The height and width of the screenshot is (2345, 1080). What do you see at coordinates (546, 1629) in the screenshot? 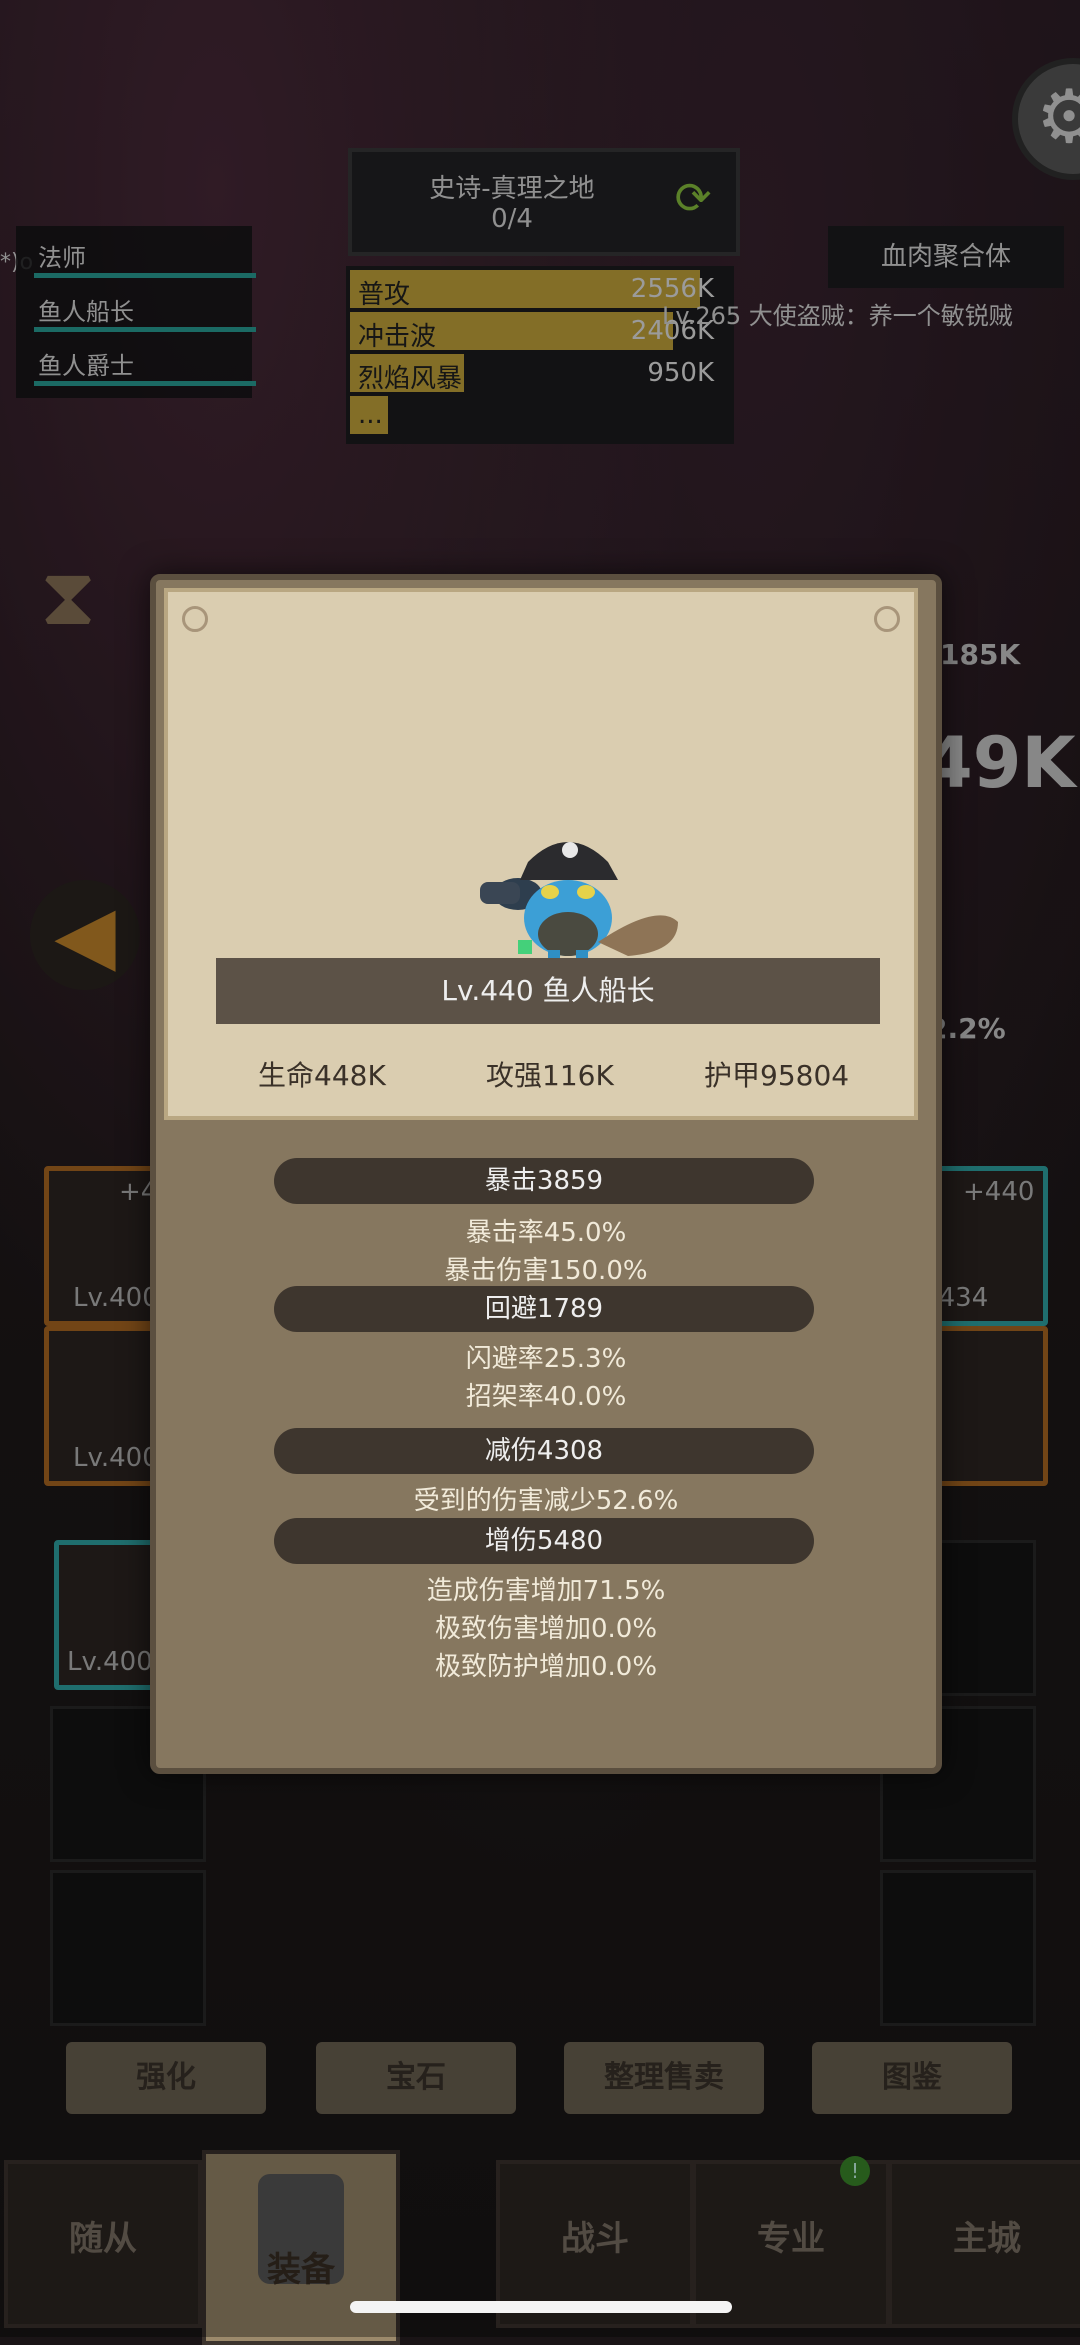
I see `stat-line: 极致伤害增加0.0%` at bounding box center [546, 1629].